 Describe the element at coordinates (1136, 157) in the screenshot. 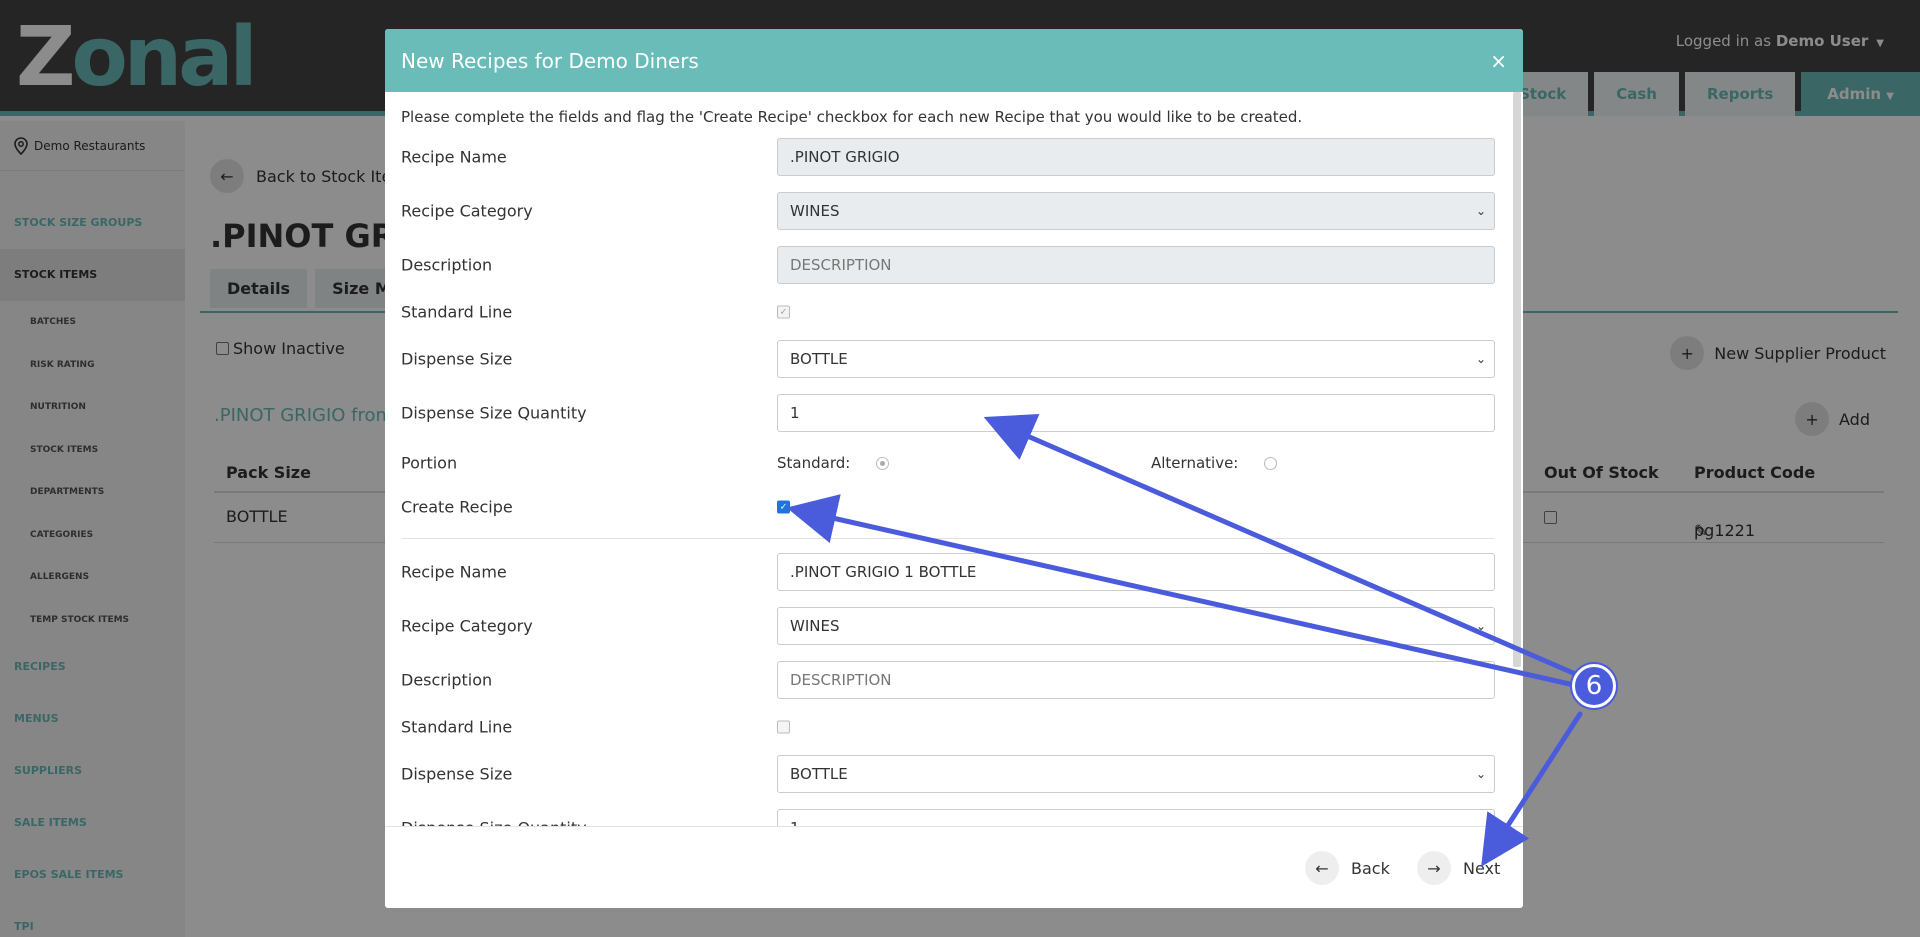

I see `recipe1-name-input: .PINOT GRIGIO` at that location.